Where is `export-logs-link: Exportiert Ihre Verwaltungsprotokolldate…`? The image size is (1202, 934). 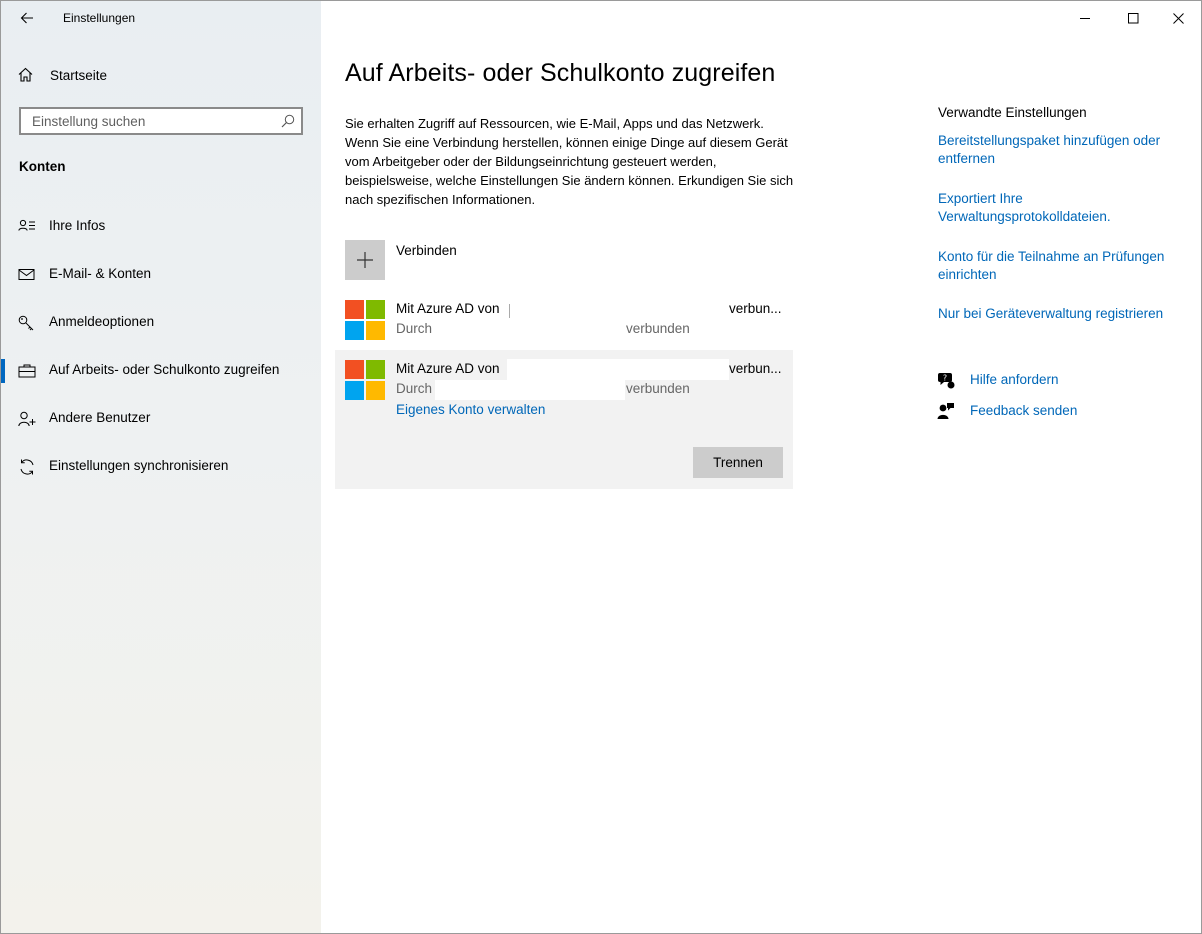 export-logs-link: Exportiert Ihre Verwaltungsprotokolldate… is located at coordinates (1063, 208).